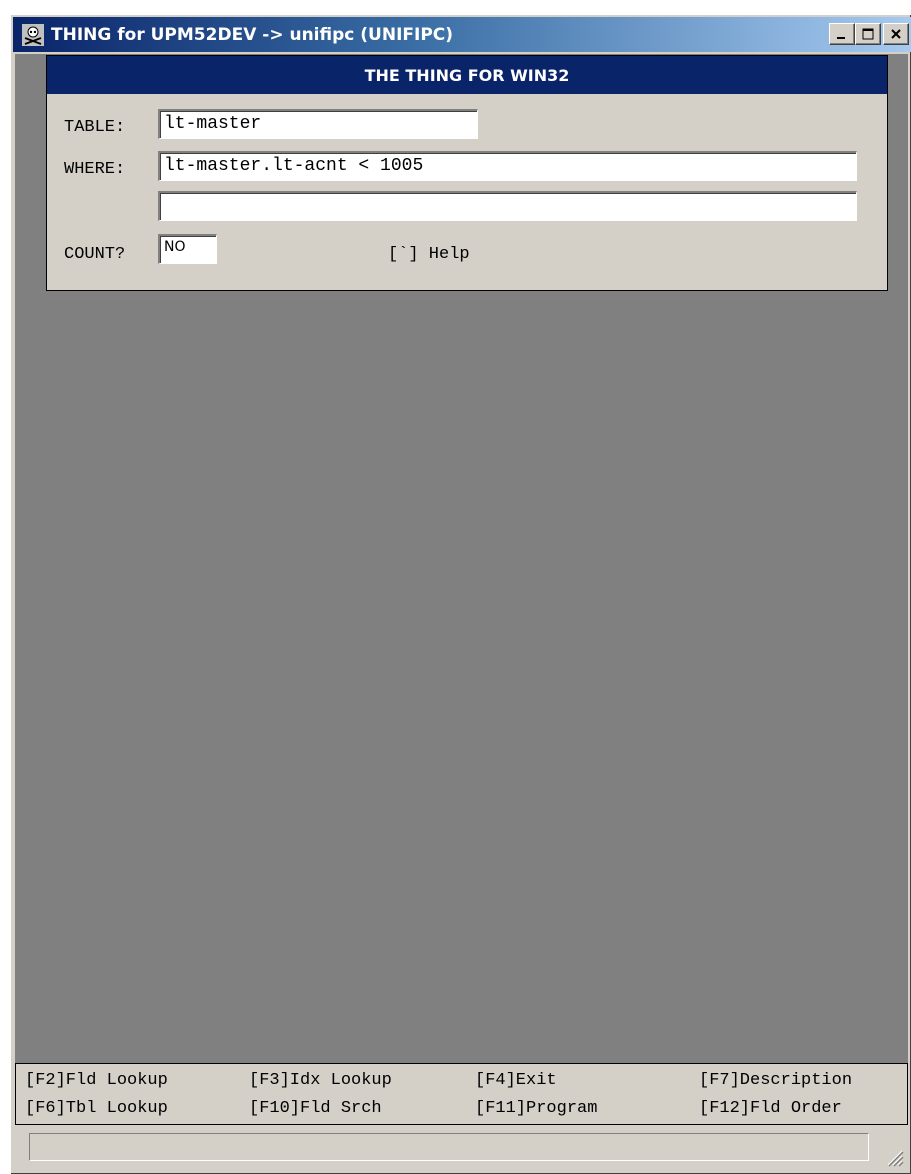  Describe the element at coordinates (33, 35) in the screenshot. I see `skull-crossbones-icon` at that location.